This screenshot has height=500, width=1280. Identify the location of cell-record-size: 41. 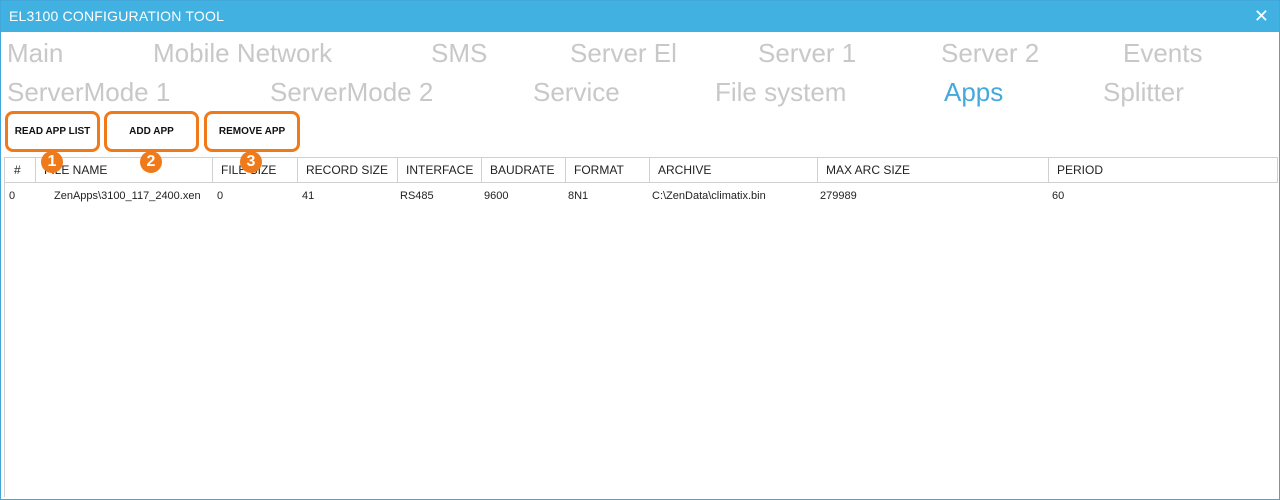
(308, 196).